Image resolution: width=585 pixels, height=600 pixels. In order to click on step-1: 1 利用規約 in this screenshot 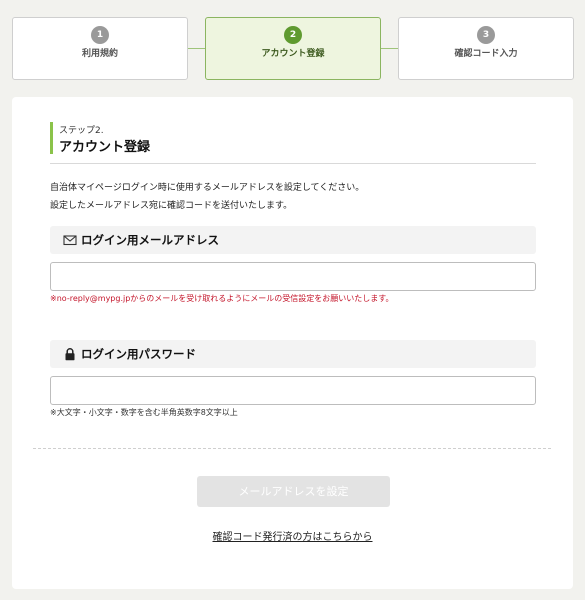, I will do `click(100, 48)`.